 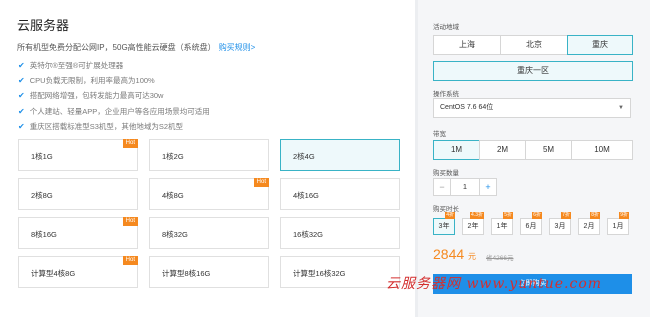 I want to click on bandwidth-10m: 10M, so click(x=602, y=150).